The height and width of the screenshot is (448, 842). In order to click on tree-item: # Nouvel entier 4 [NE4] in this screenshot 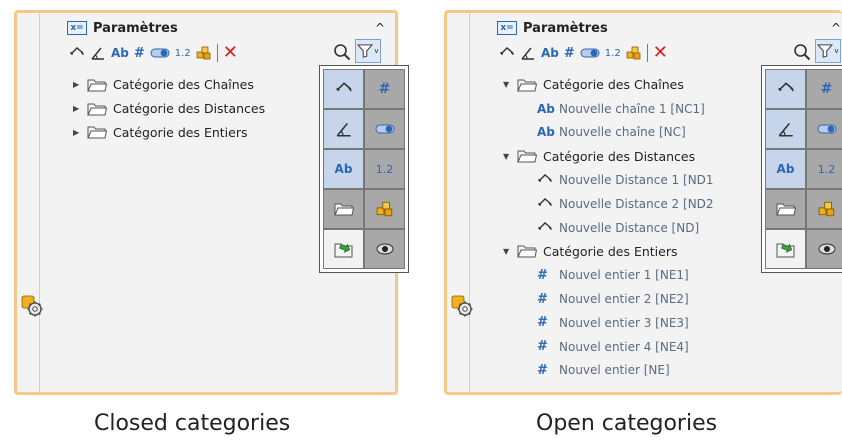, I will do `click(608, 347)`.